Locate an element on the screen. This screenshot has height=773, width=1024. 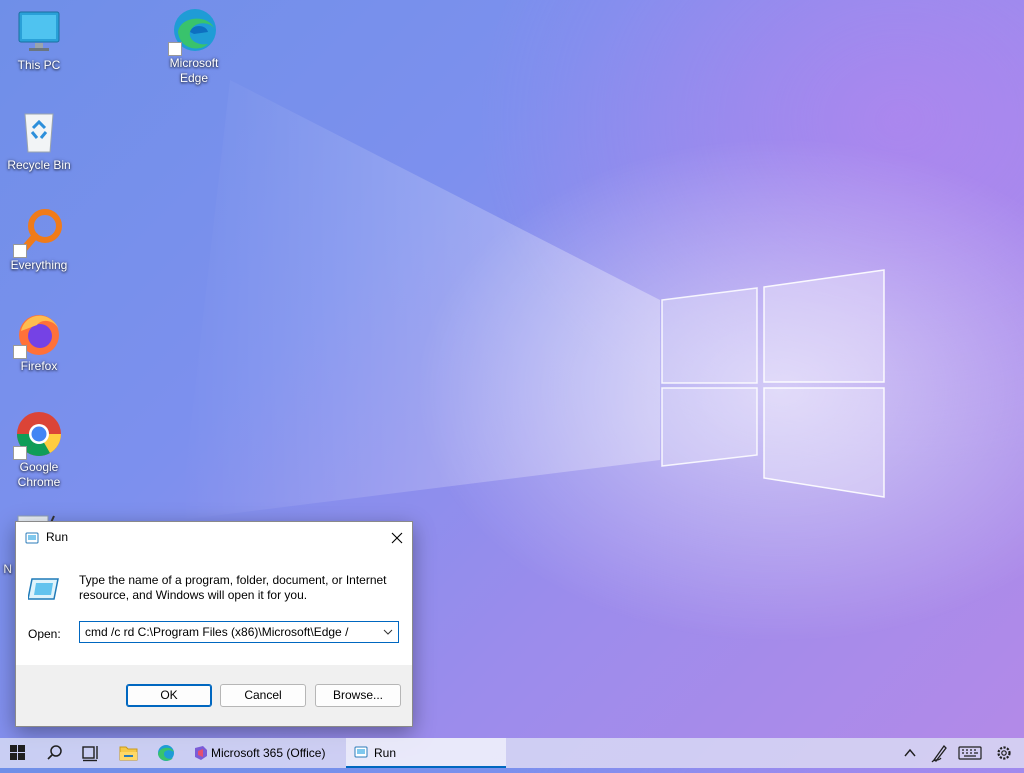
open-label-text: Open: is located at coordinates (44, 634).